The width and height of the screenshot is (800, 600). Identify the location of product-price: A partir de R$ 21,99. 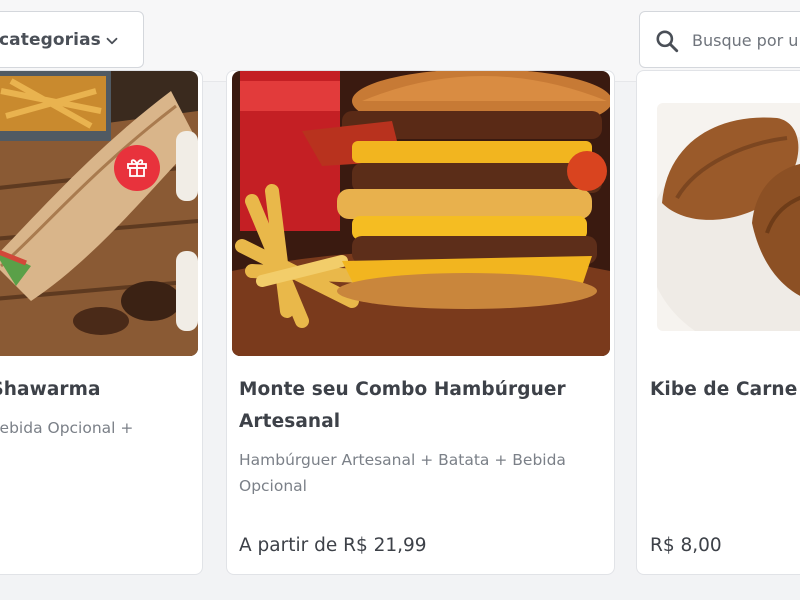
(333, 545).